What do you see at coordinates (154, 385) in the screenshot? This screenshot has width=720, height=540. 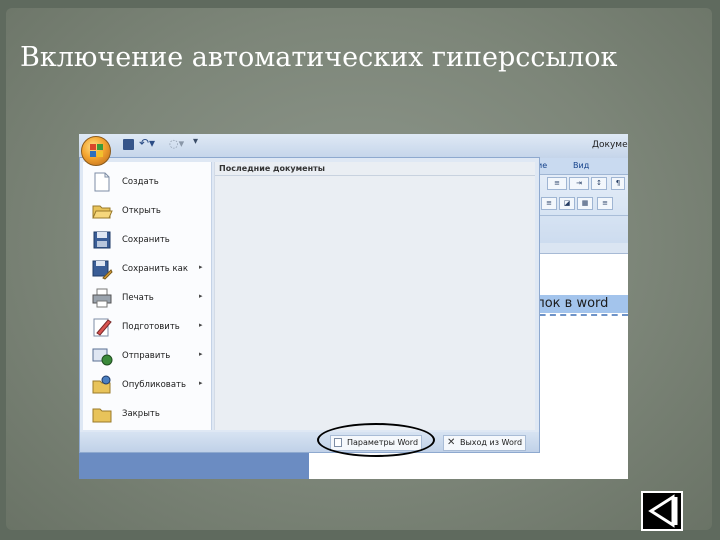 I see `menu-label: Опубликовать` at bounding box center [154, 385].